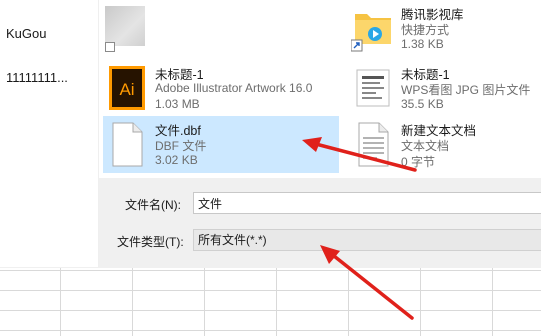 The width and height of the screenshot is (541, 336). Describe the element at coordinates (418, 162) in the screenshot. I see `file-size: 0 字节` at that location.